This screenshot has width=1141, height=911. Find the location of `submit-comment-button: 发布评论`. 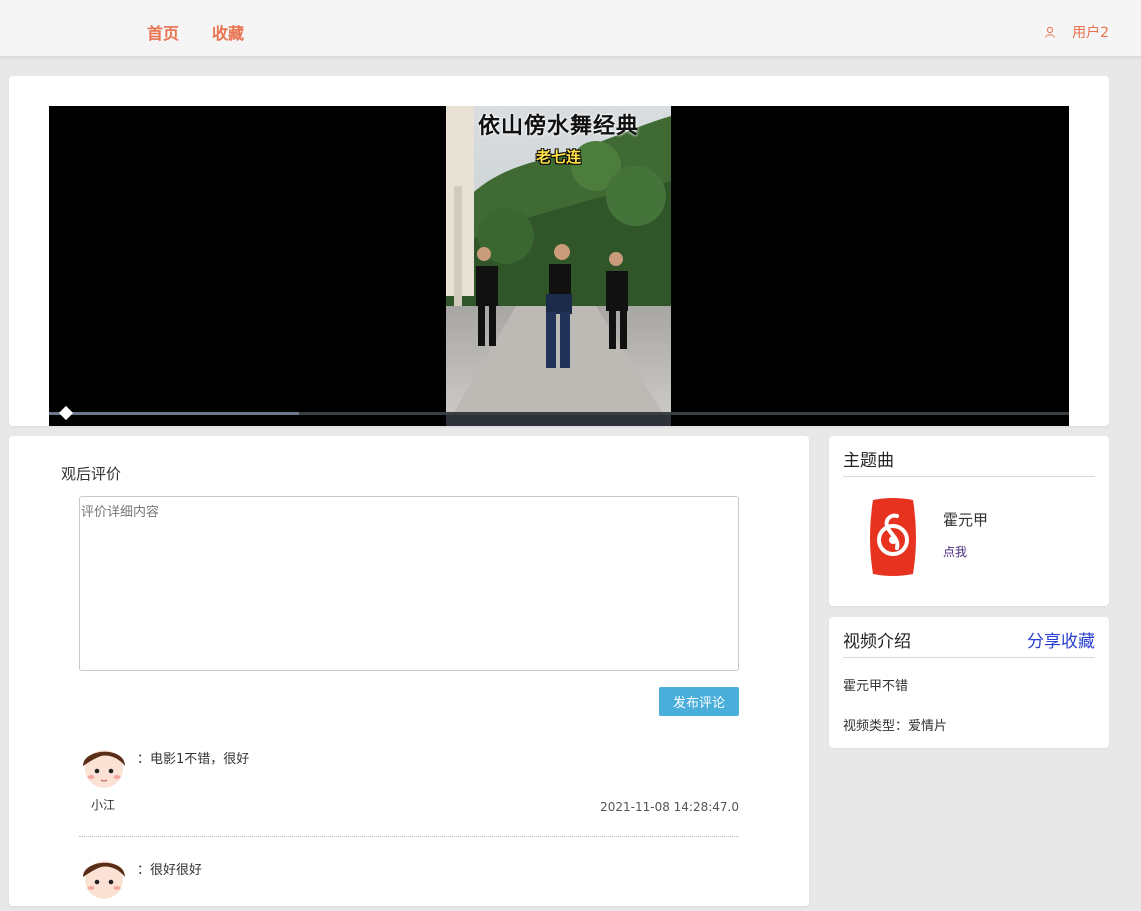

submit-comment-button: 发布评论 is located at coordinates (699, 701).